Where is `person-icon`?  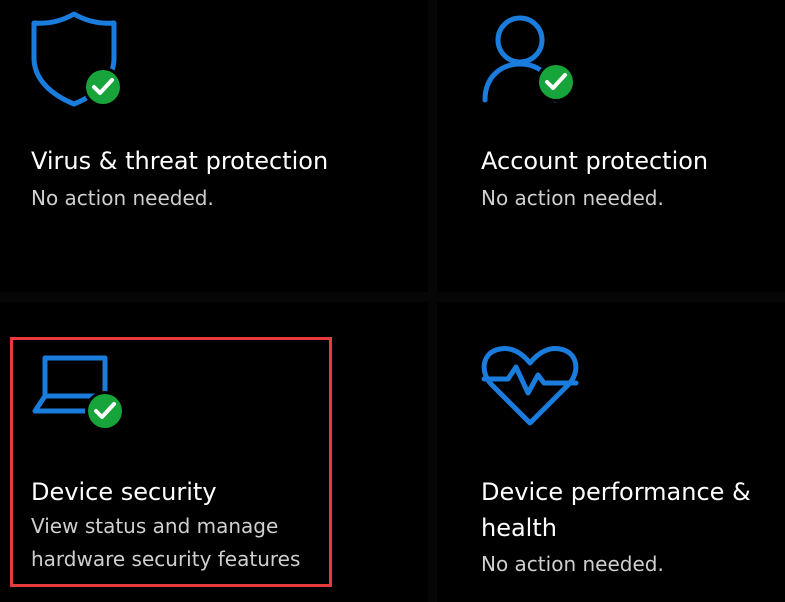
person-icon is located at coordinates (530, 56).